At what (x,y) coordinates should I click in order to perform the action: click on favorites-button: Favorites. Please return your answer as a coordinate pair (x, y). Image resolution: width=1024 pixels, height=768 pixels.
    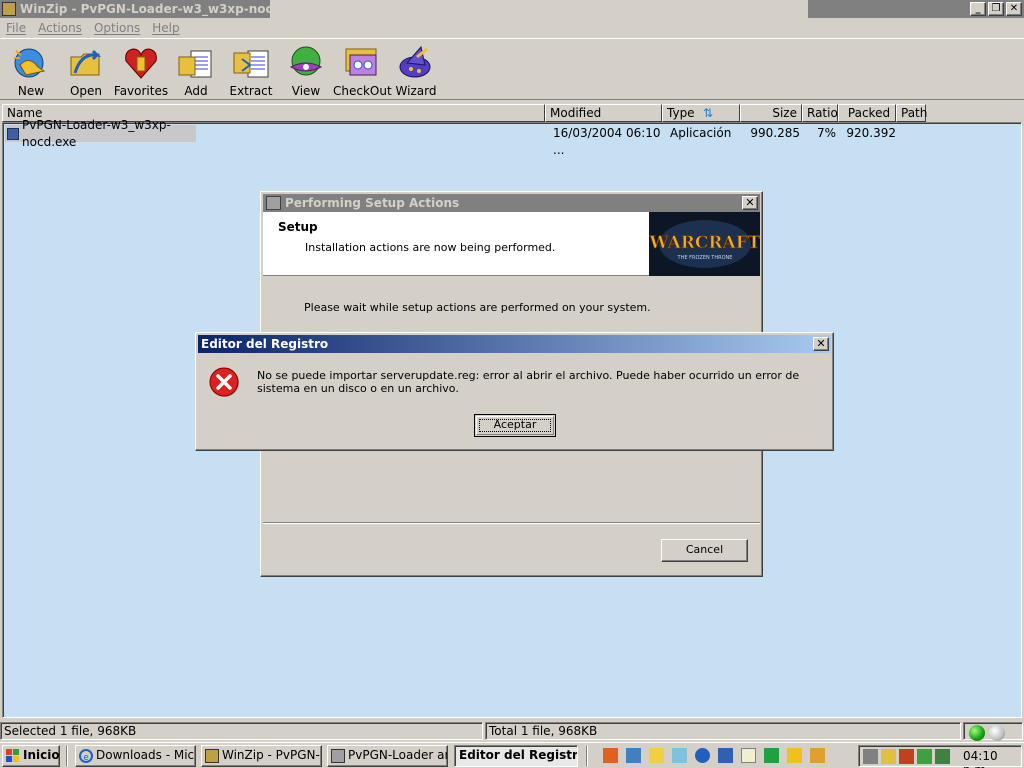
    Looking at the image, I should click on (141, 71).